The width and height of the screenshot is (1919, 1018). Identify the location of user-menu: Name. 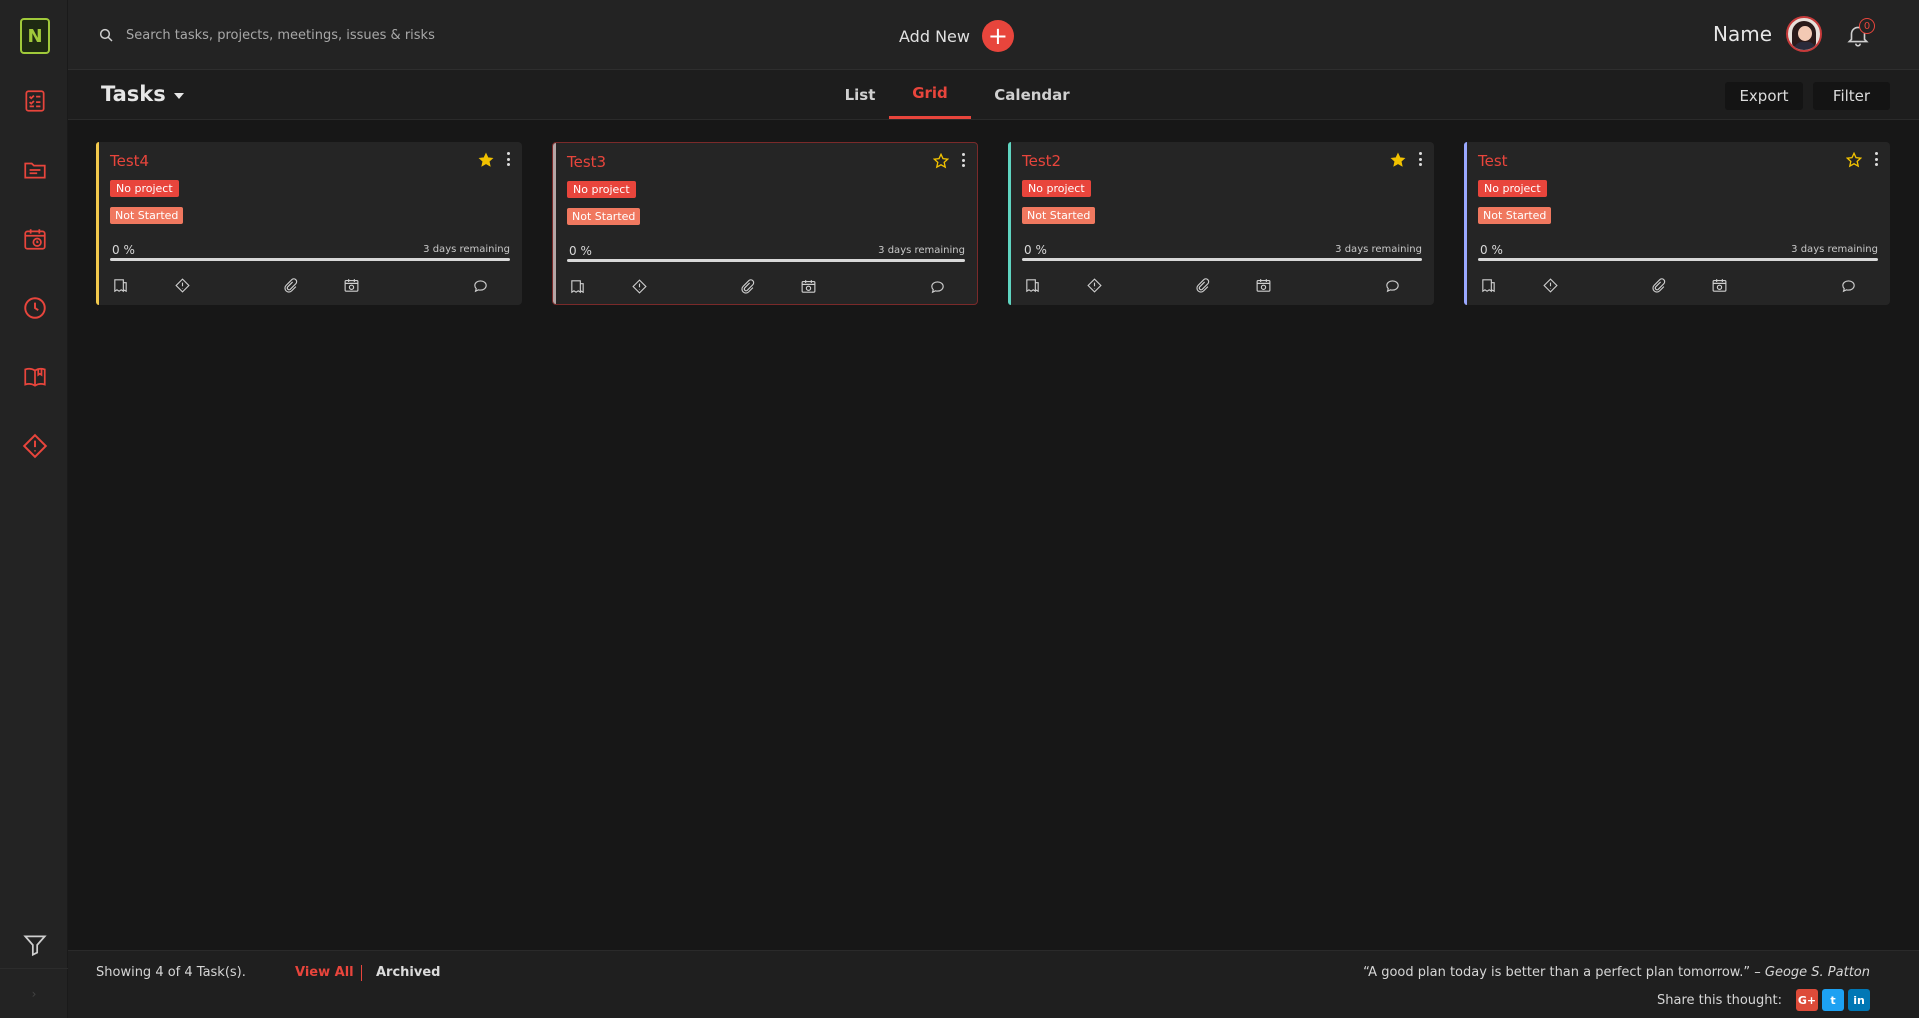
(1768, 34).